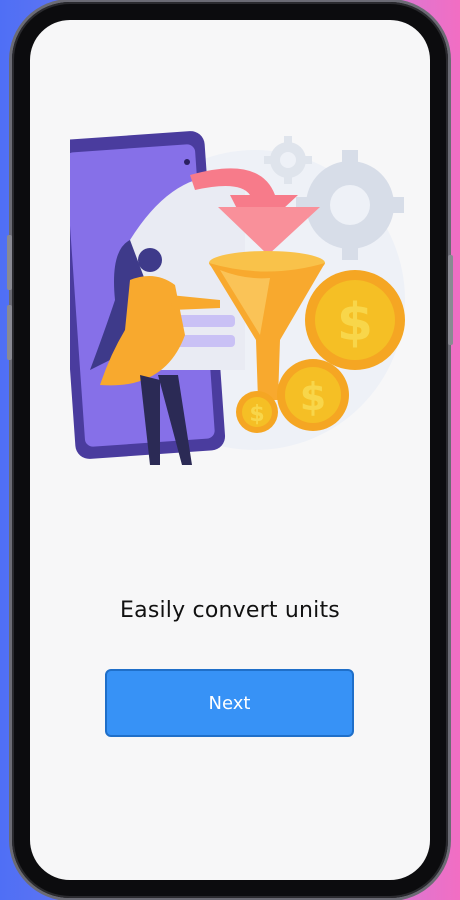 The width and height of the screenshot is (460, 900). I want to click on volume-down-button, so click(9, 332).